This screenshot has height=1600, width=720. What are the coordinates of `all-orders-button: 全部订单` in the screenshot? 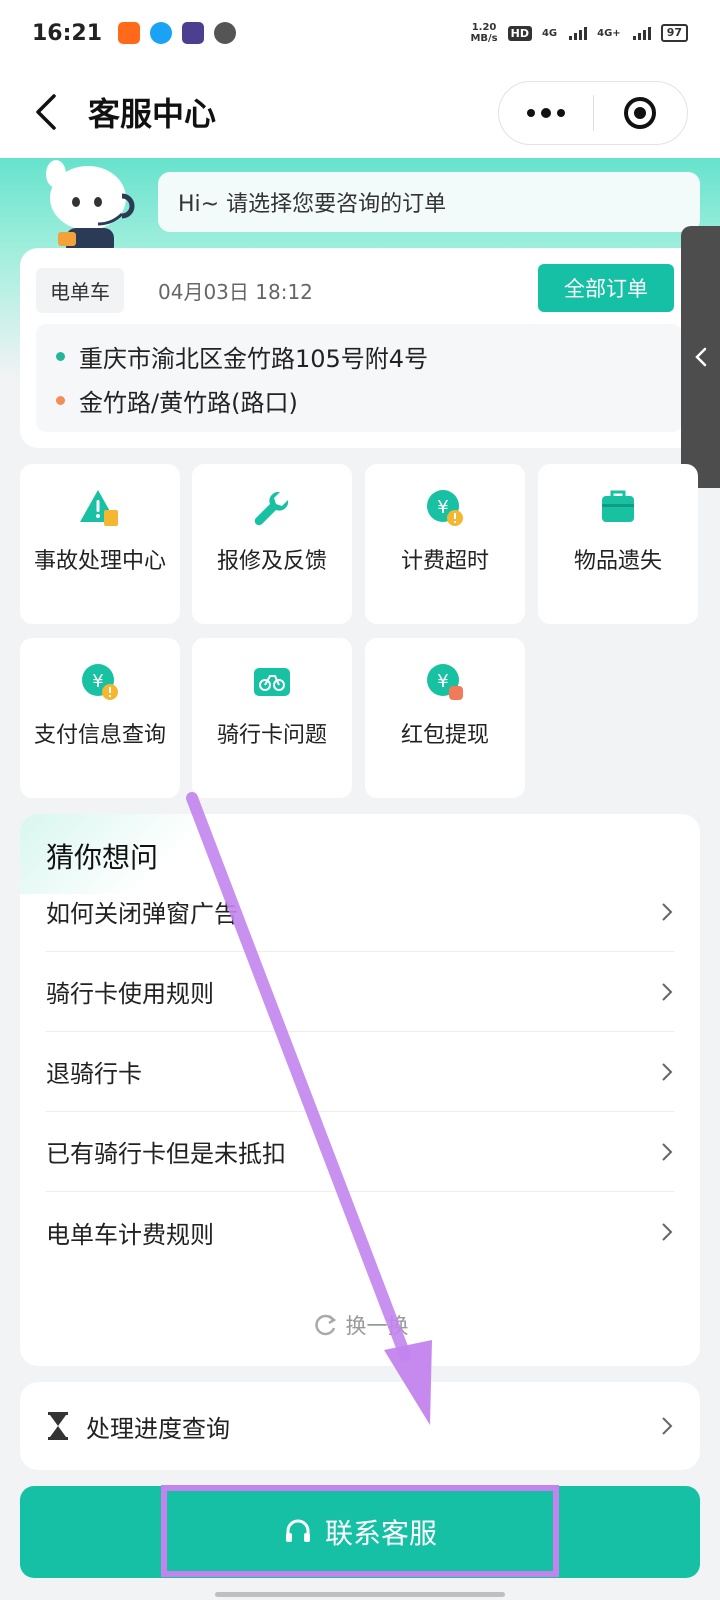 It's located at (606, 288).